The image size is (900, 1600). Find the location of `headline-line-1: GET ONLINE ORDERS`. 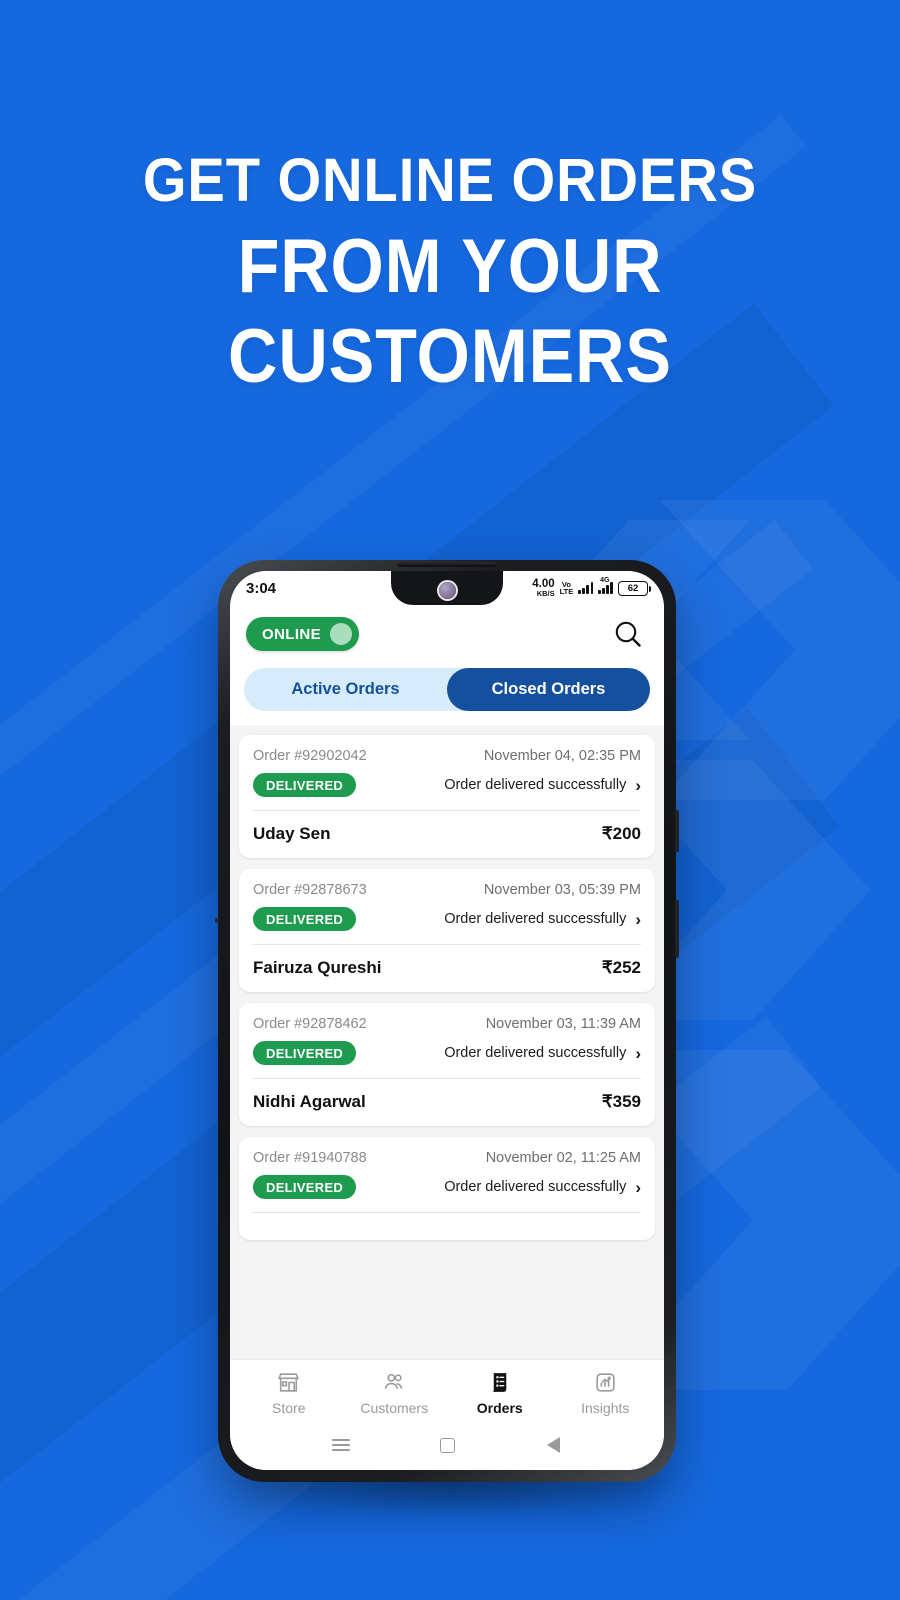

headline-line-1: GET ONLINE ORDERS is located at coordinates (450, 180).